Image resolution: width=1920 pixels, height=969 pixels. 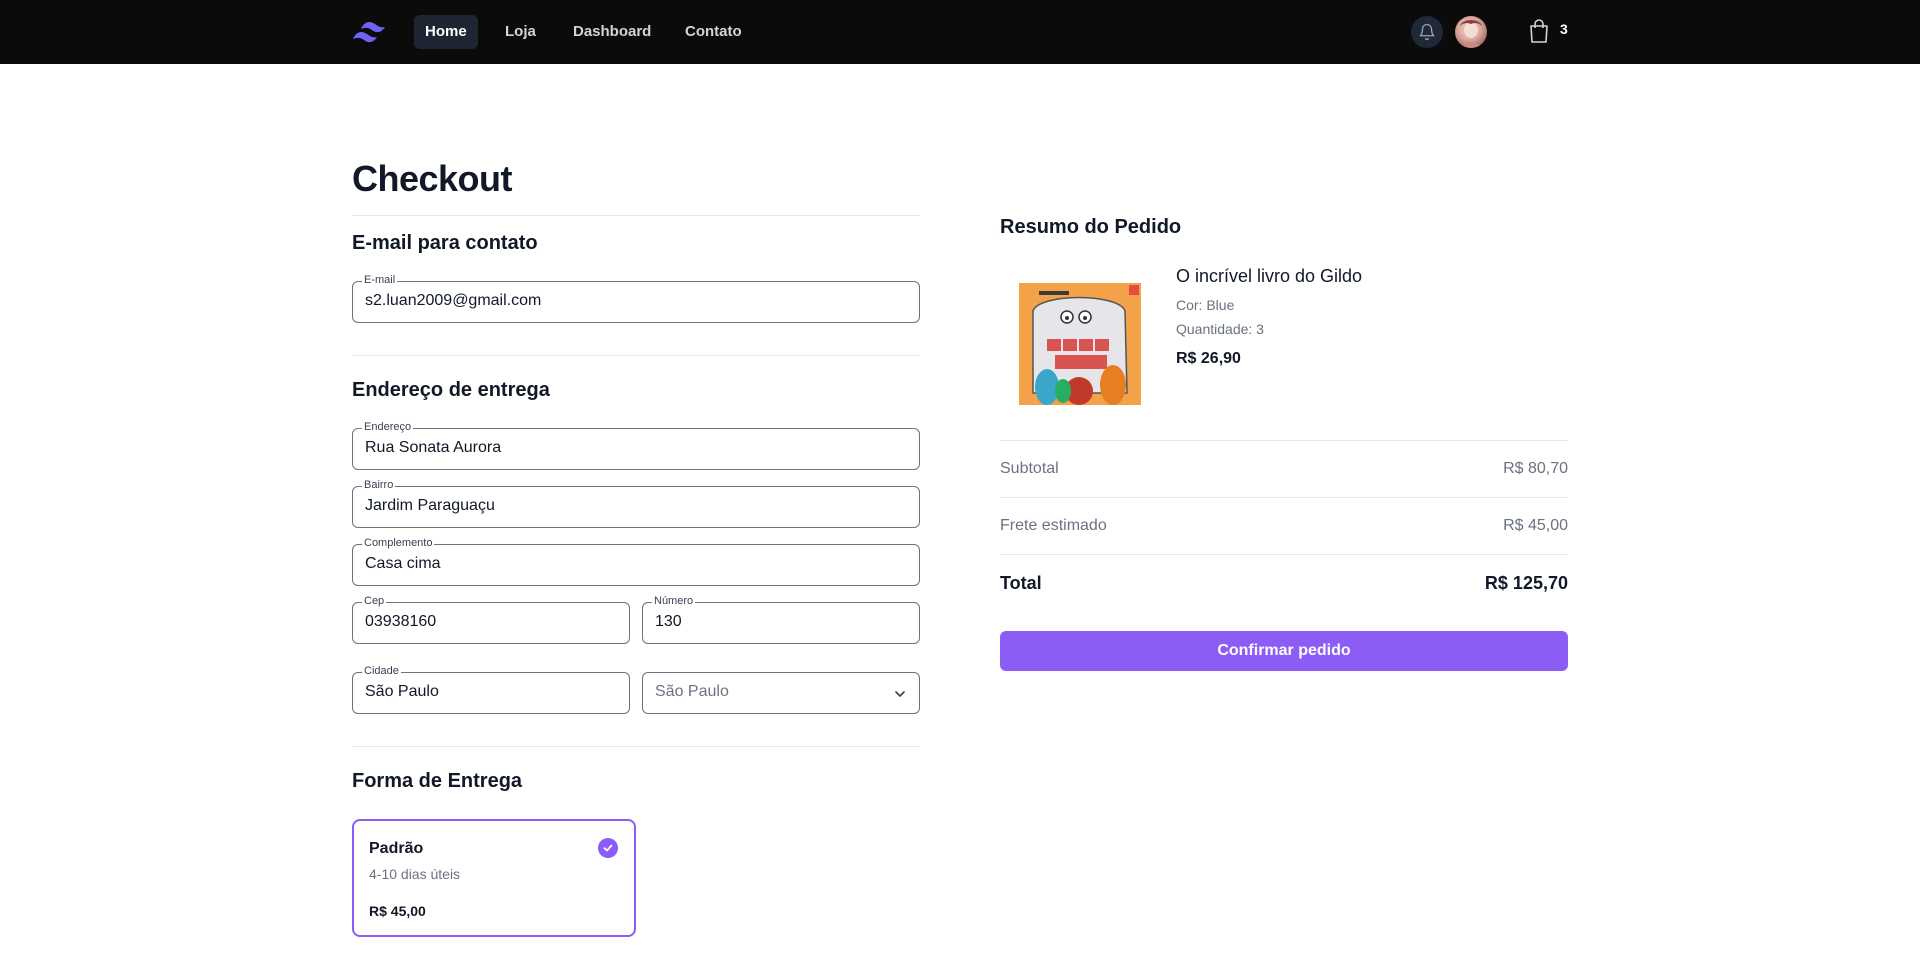 I want to click on page-title: Checkout, so click(x=432, y=178).